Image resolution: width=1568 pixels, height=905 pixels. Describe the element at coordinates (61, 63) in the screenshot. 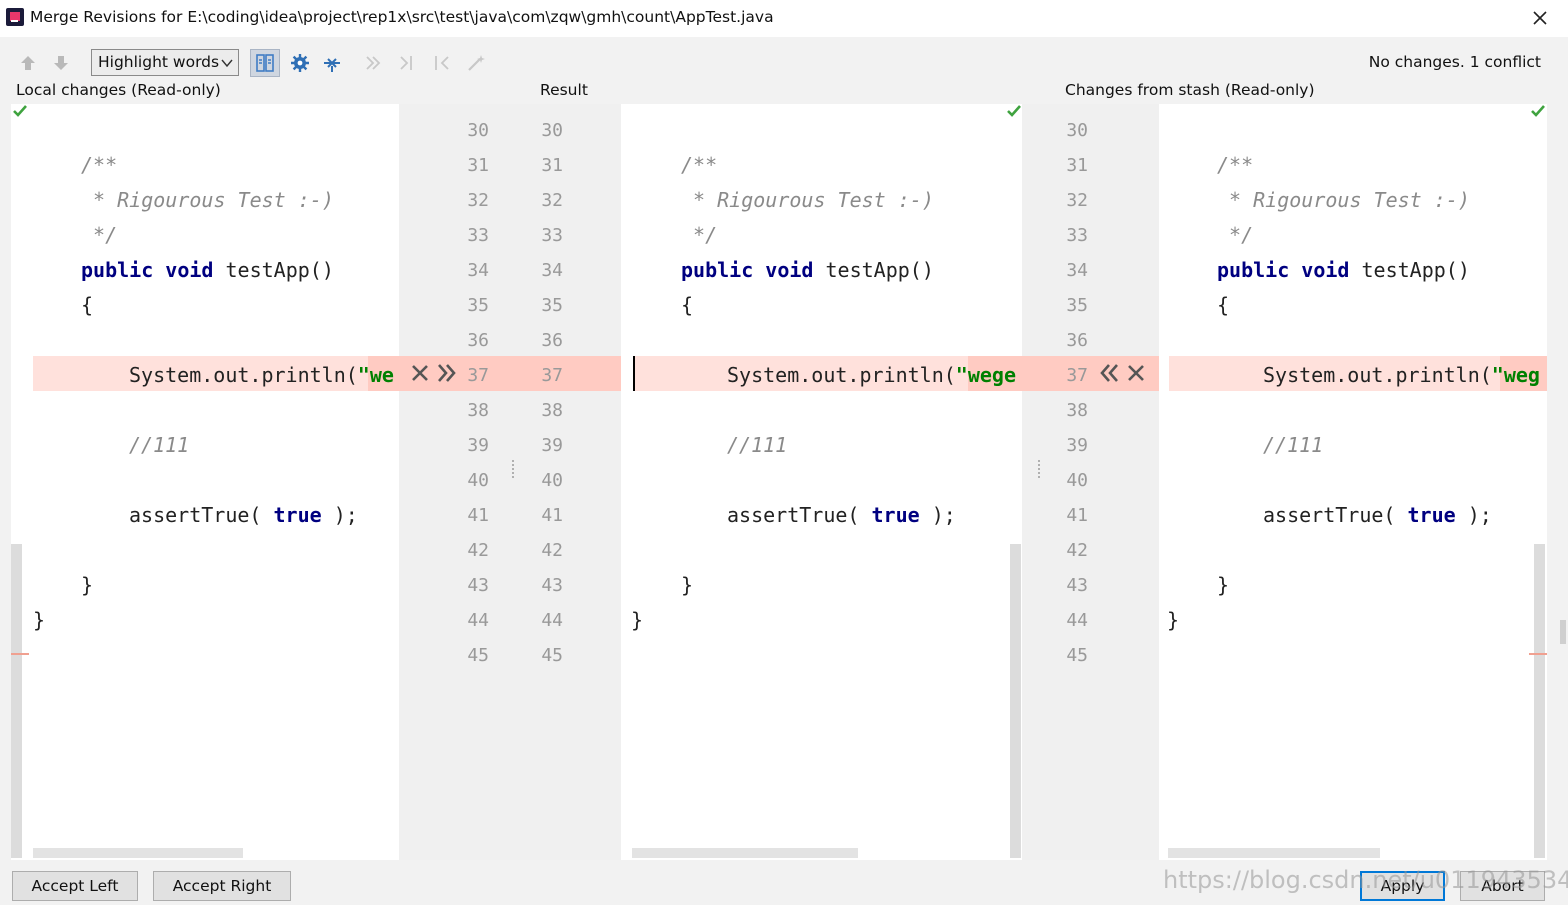

I see `next-difference-icon` at that location.